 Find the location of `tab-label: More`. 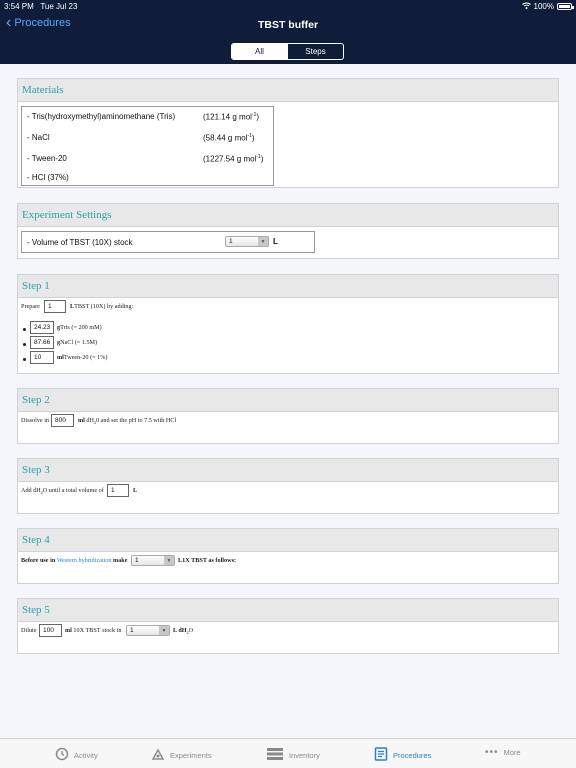

tab-label: More is located at coordinates (512, 752).